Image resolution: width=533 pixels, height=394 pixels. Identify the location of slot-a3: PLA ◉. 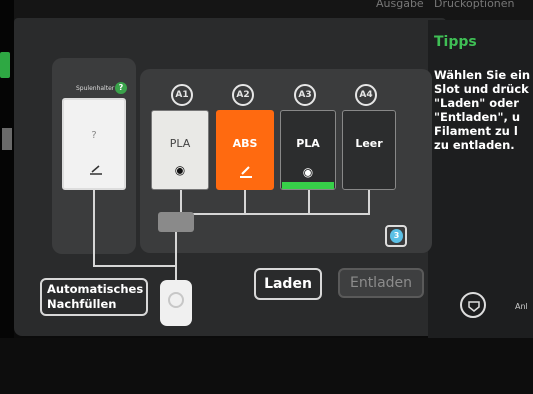
(308, 150).